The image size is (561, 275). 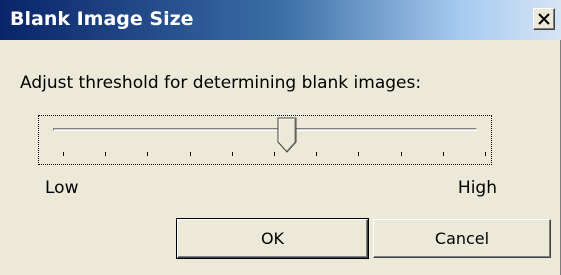 What do you see at coordinates (102, 19) in the screenshot?
I see `window-title: Blank Image Size` at bounding box center [102, 19].